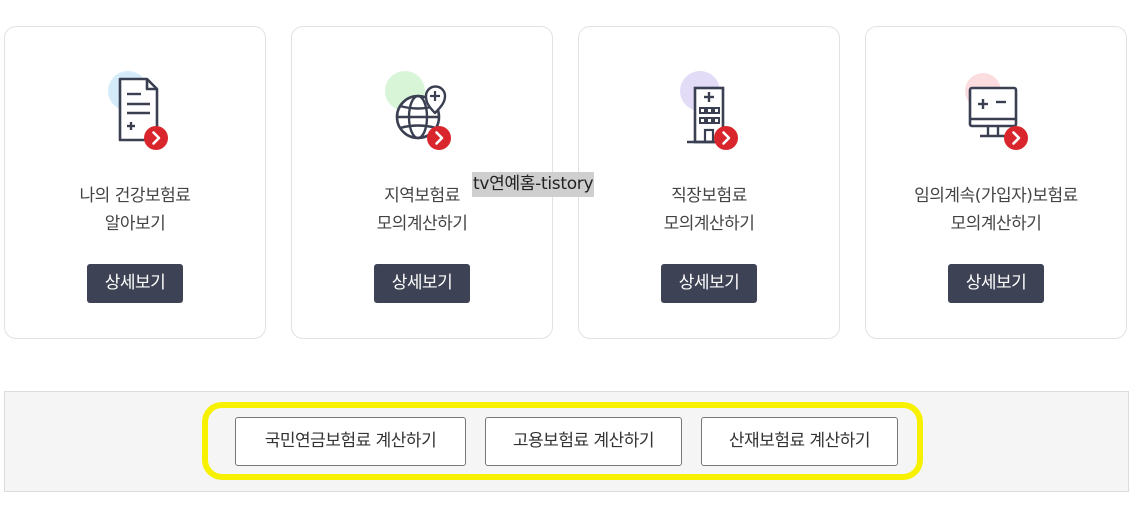 This screenshot has height=509, width=1142. Describe the element at coordinates (996, 210) in the screenshot. I see `card-title: 임의계속(가입자)보험료 모의계산하기` at that location.